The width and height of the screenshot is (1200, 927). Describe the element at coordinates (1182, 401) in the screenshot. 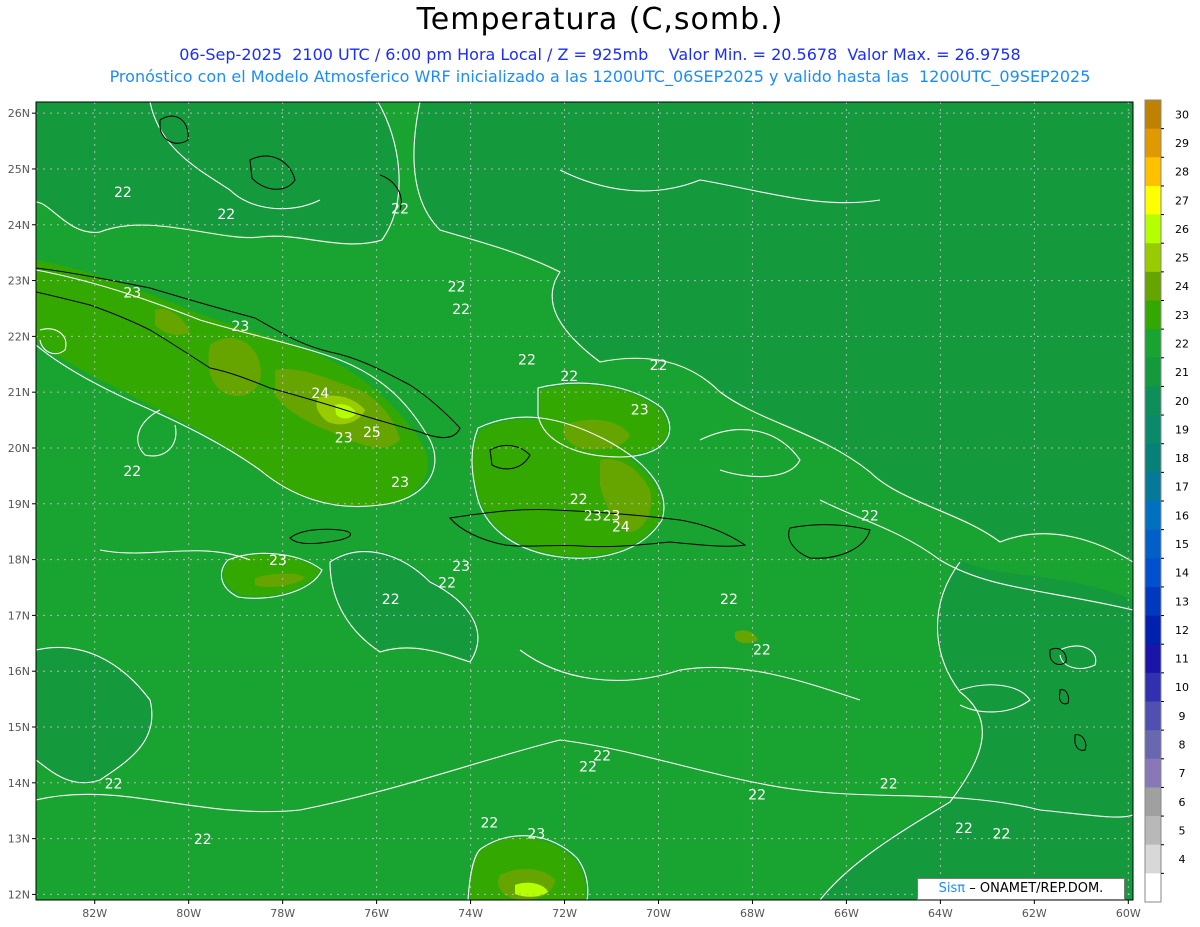

I see `colorbar-label: 20` at that location.